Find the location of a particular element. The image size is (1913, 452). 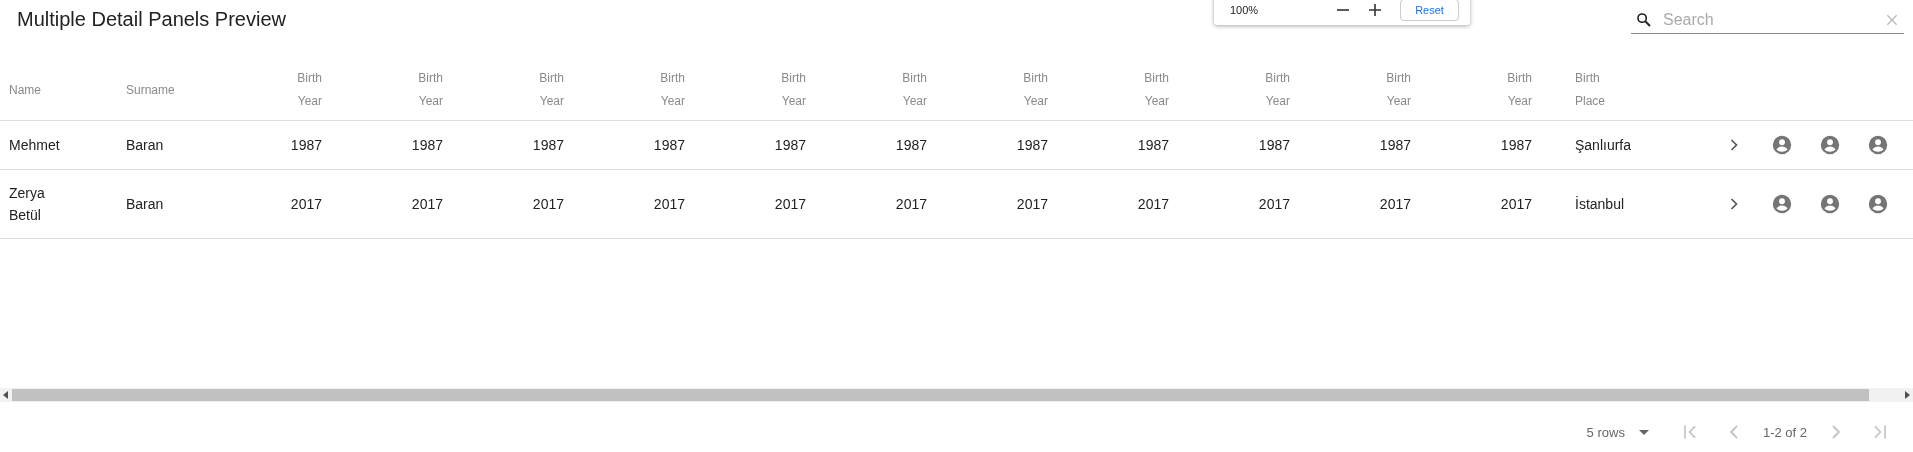

search-icon is located at coordinates (1644, 19).